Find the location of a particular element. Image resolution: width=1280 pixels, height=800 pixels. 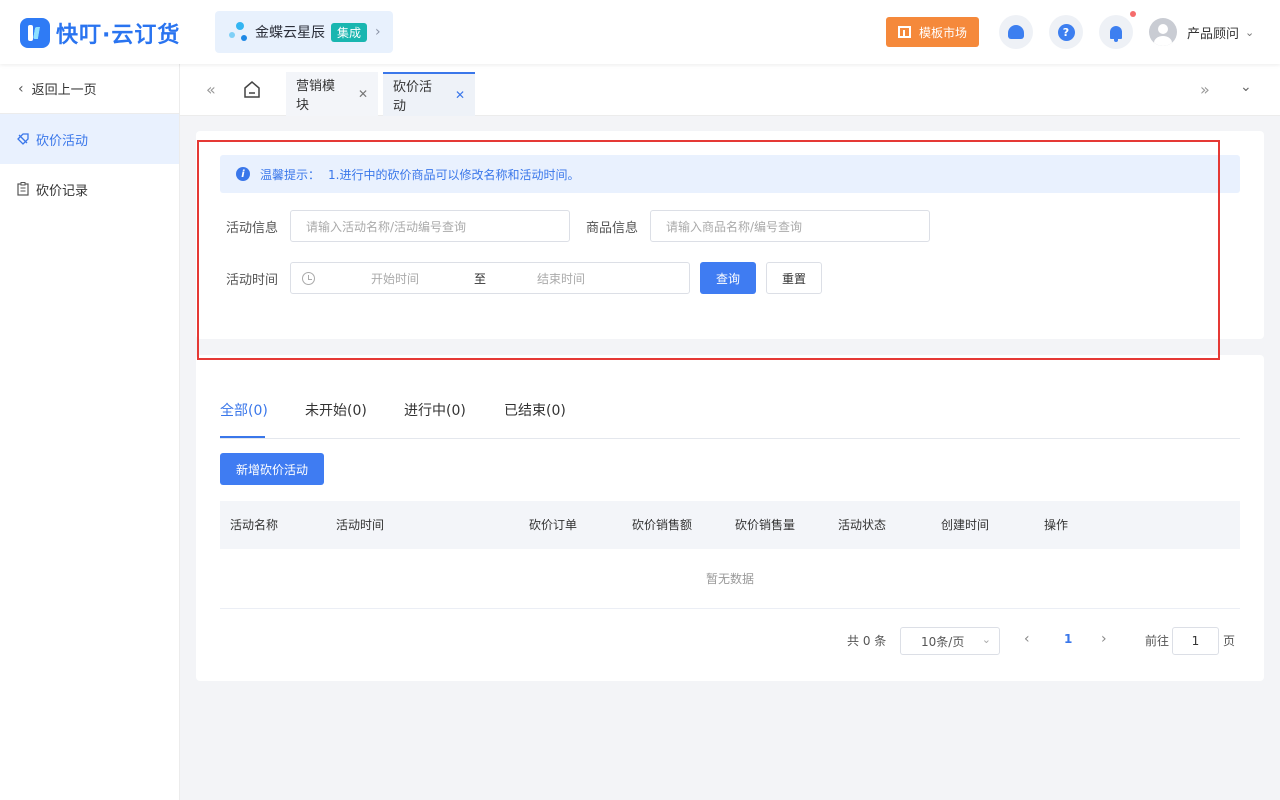

page-size-select: 10条/页 ⌄ is located at coordinates (950, 641).